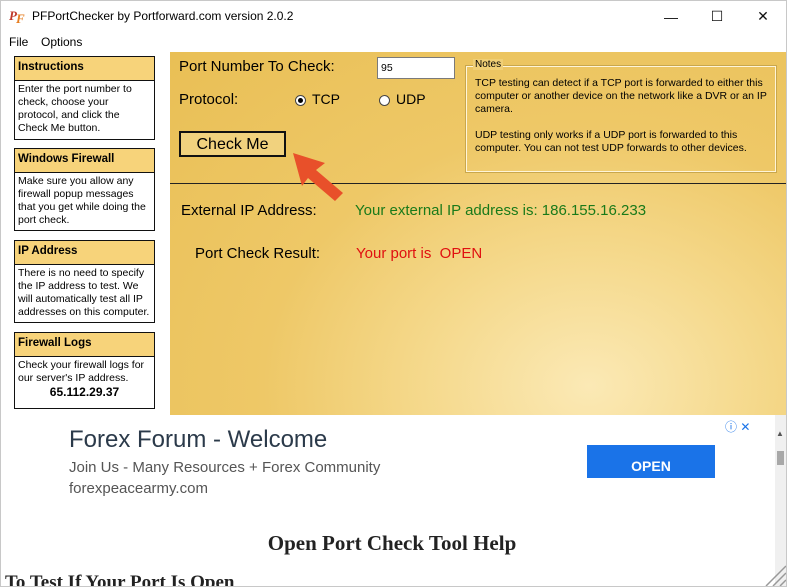 Image resolution: width=787 pixels, height=587 pixels. I want to click on red-arrow-icon, so click(318, 177).